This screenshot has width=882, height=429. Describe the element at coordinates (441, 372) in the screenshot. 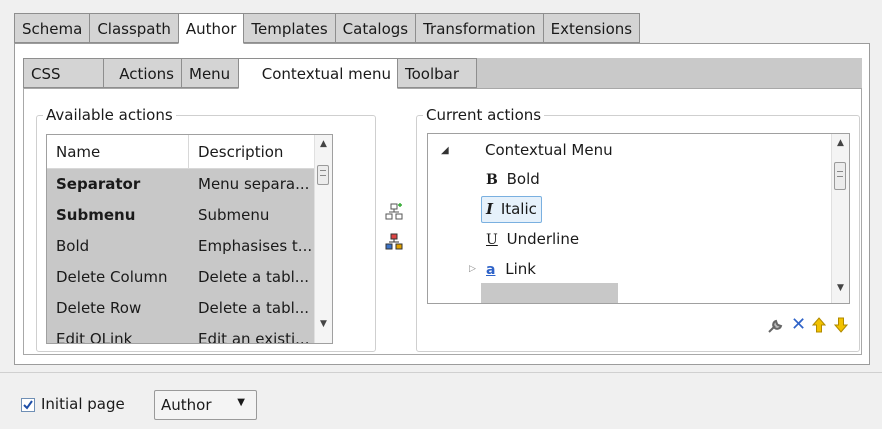

I see `bottom-separator` at that location.